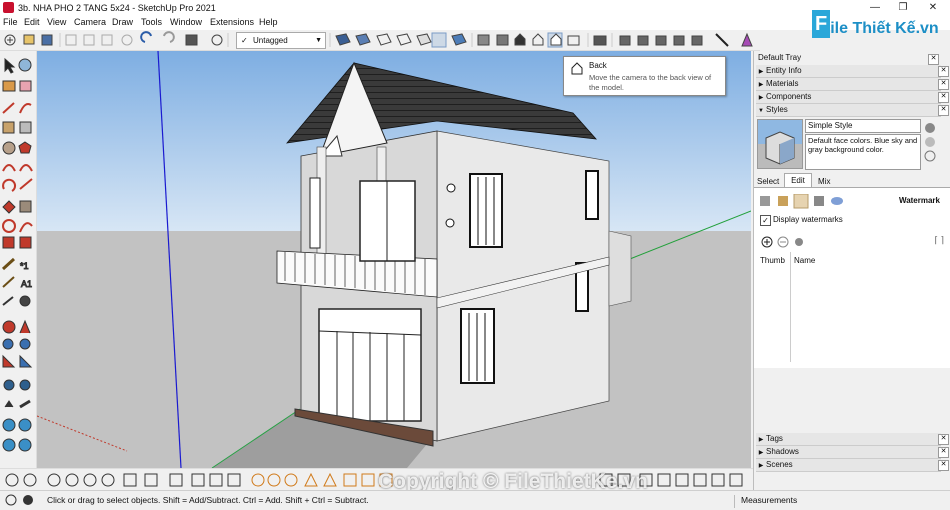 This screenshot has width=950, height=510. What do you see at coordinates (643, 40) in the screenshot?
I see `share-model-icon` at bounding box center [643, 40].